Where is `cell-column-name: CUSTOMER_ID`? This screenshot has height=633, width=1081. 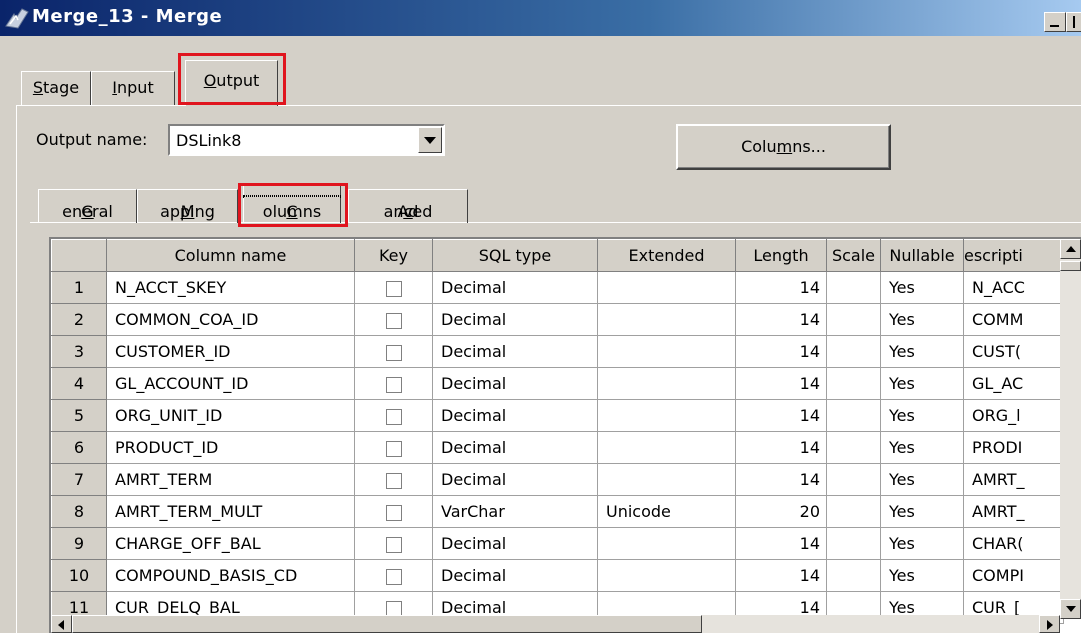
cell-column-name: CUSTOMER_ID is located at coordinates (230, 351).